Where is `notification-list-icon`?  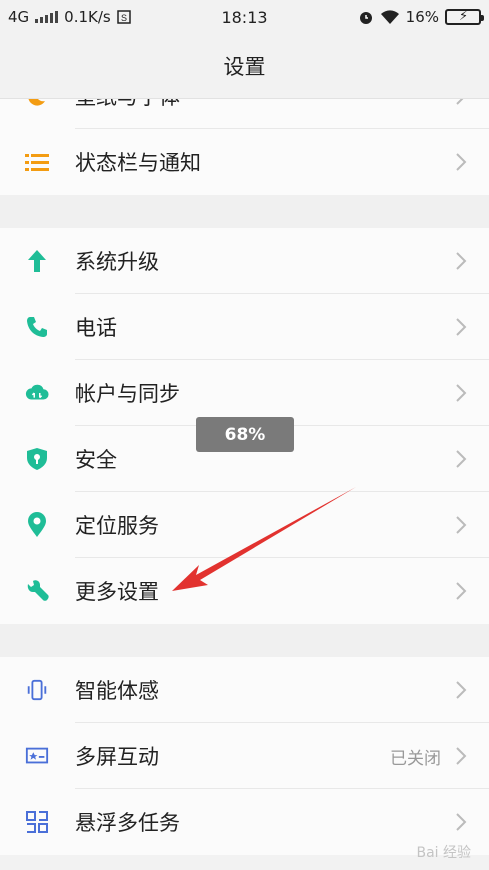
notification-list-icon is located at coordinates (37, 162).